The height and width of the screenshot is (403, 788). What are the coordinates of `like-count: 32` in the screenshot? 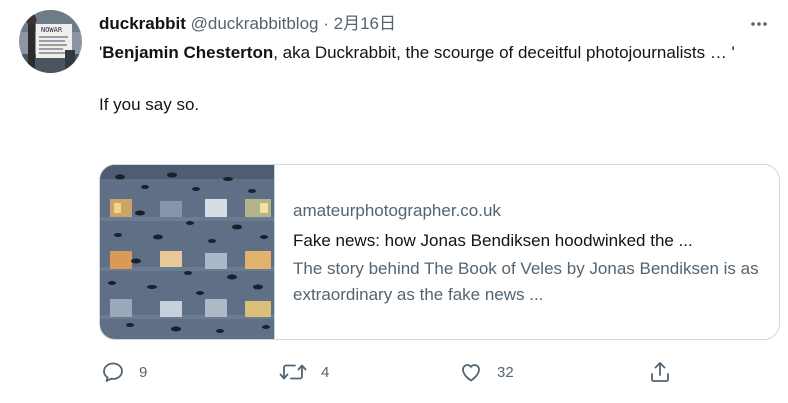 It's located at (505, 372).